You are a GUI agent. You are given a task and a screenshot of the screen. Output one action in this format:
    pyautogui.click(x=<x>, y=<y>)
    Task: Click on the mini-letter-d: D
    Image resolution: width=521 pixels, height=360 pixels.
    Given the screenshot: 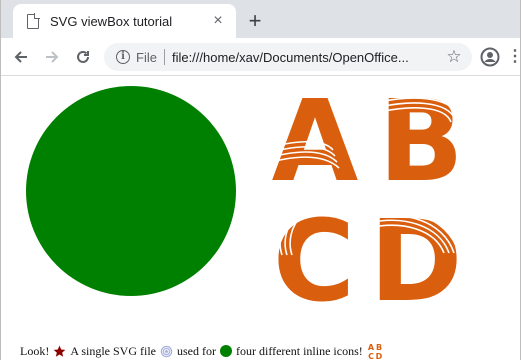 What is the action you would take?
    pyautogui.click(x=378, y=356)
    